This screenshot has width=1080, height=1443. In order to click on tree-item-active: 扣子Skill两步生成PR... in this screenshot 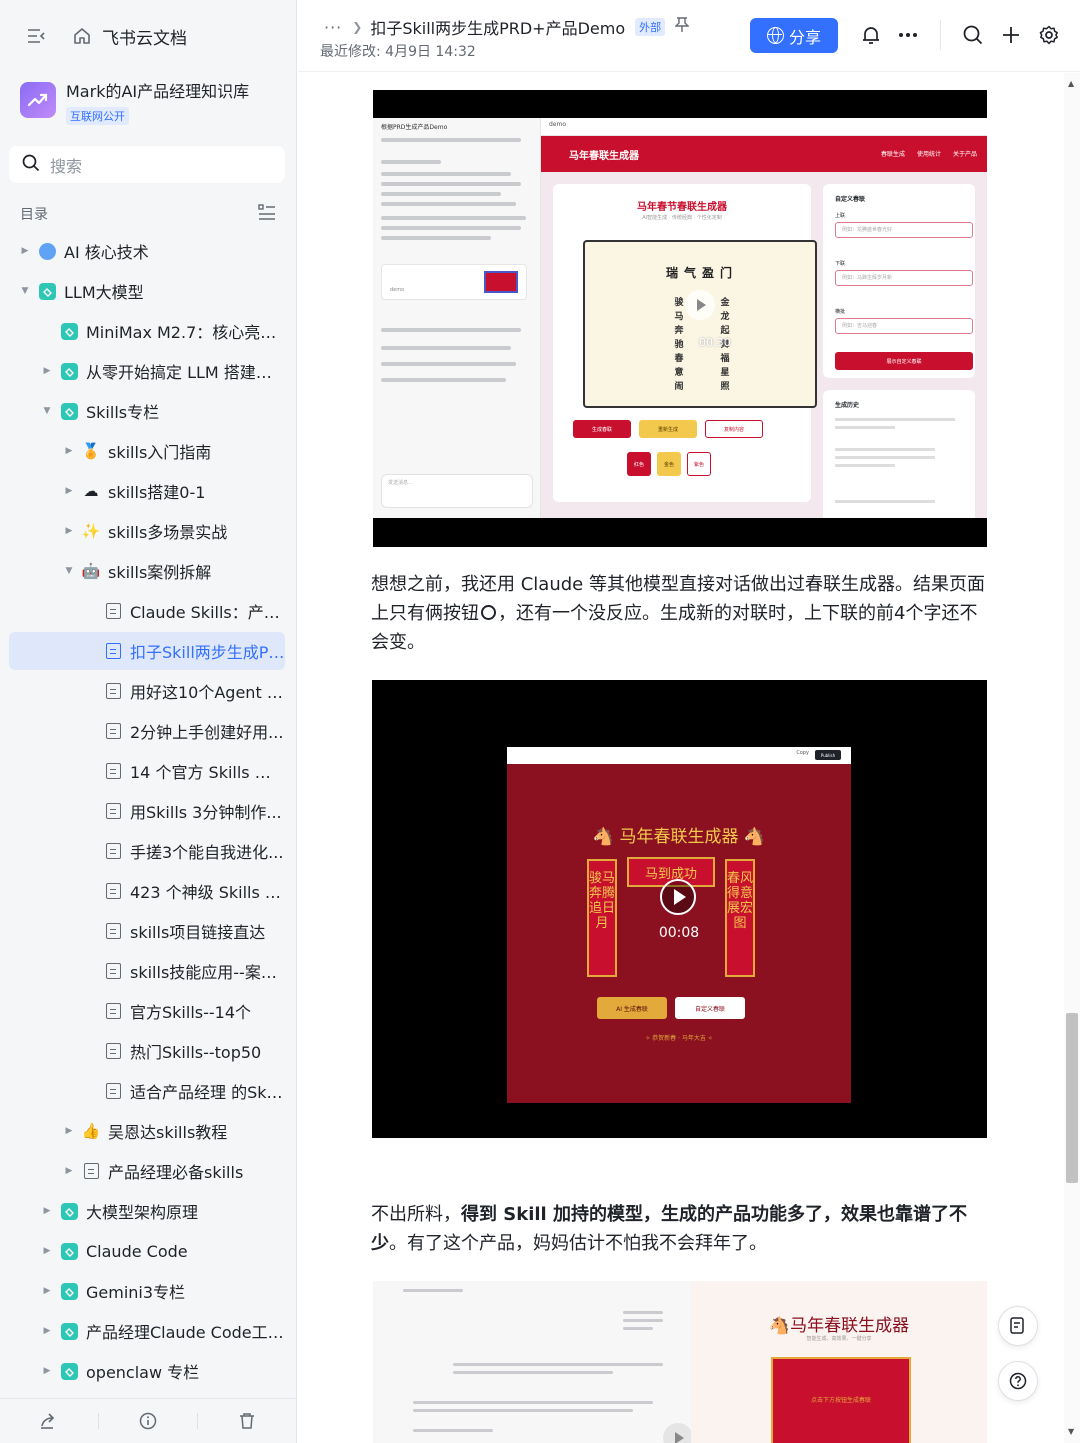, I will do `click(148, 651)`.